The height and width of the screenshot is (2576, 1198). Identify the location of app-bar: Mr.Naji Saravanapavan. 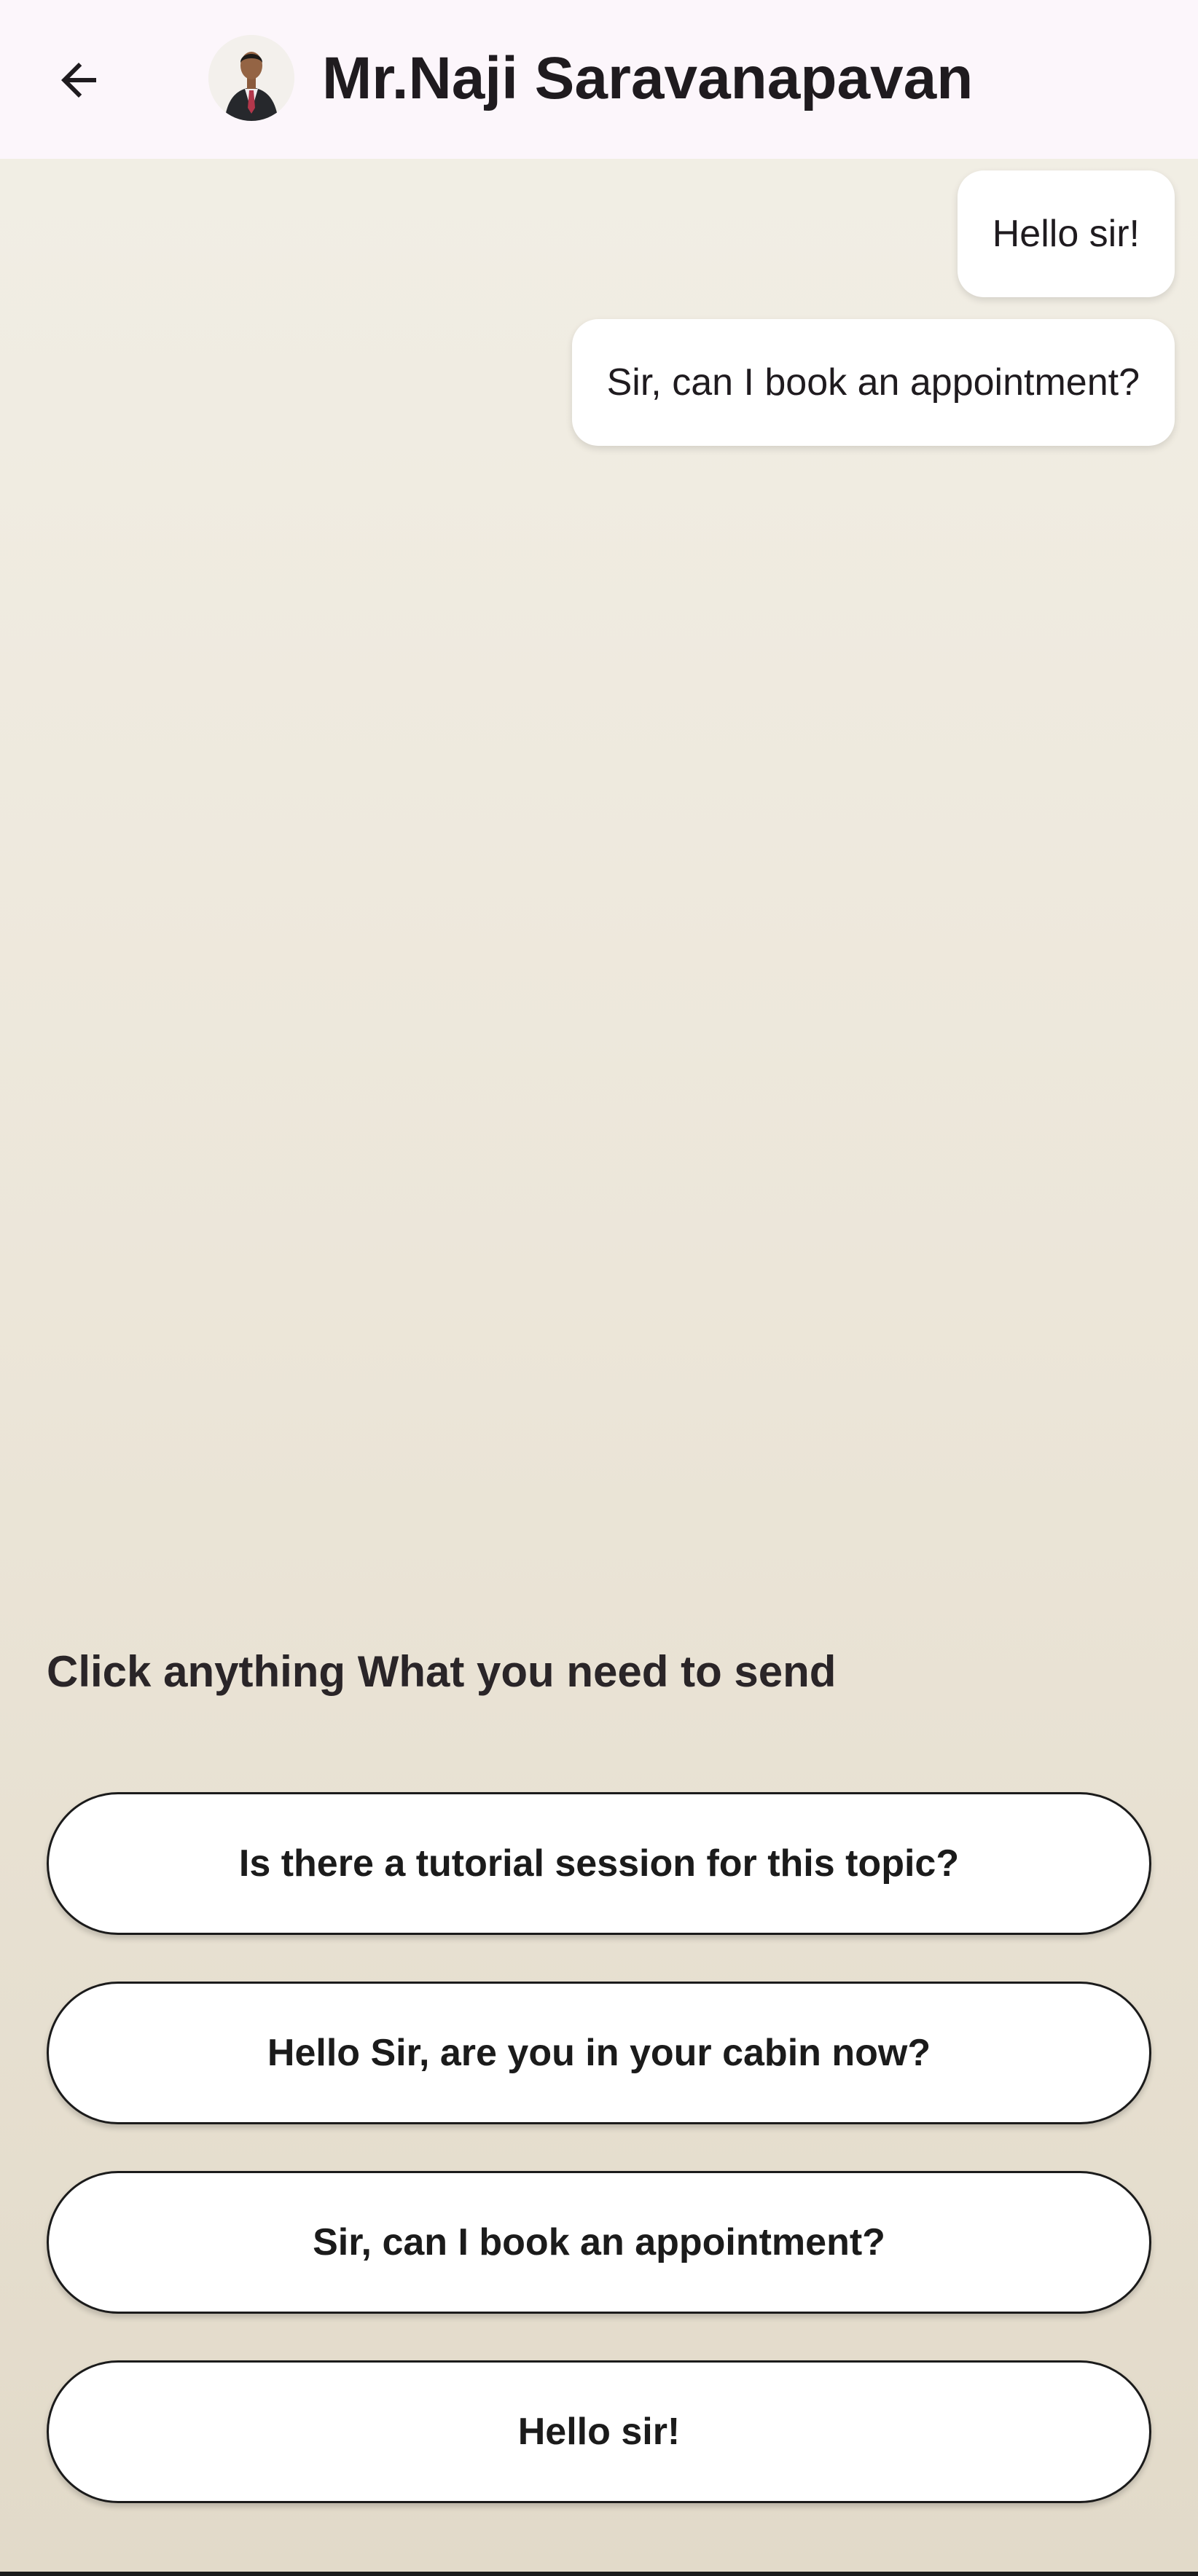
(599, 79).